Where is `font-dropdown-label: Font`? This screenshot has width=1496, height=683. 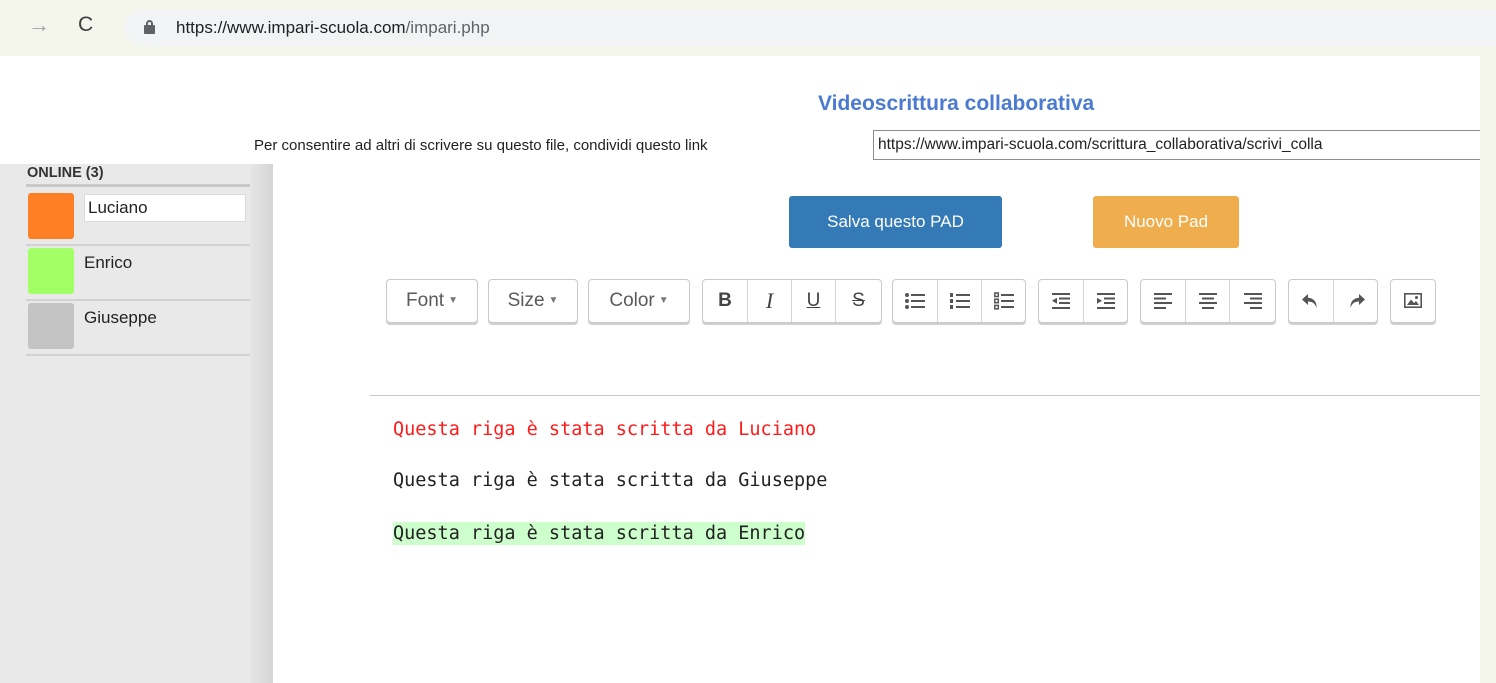 font-dropdown-label: Font is located at coordinates (425, 301).